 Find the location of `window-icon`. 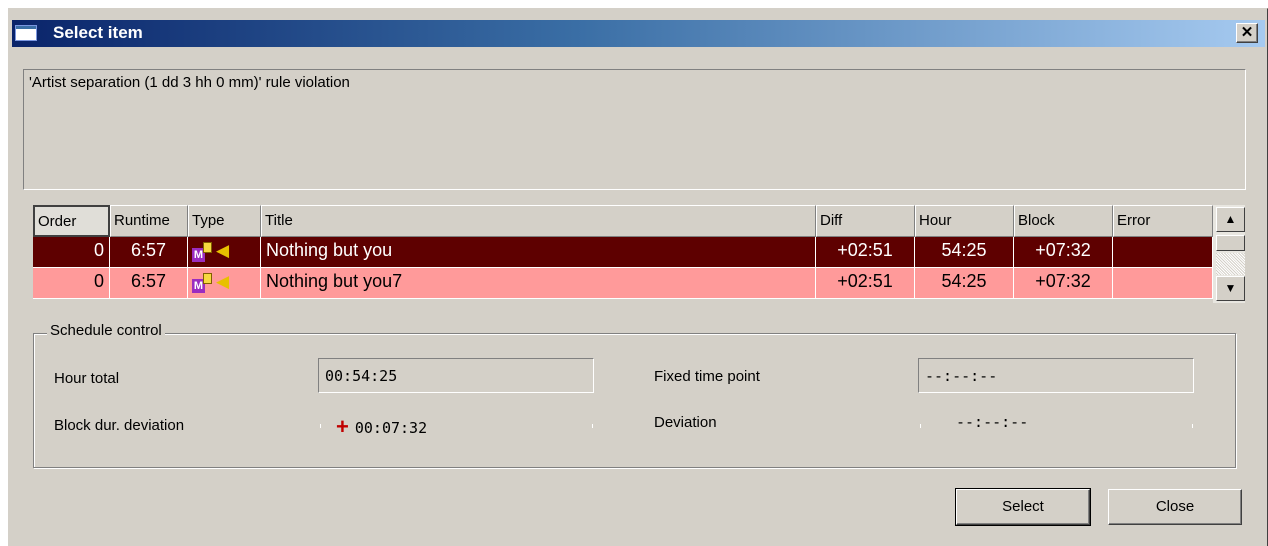

window-icon is located at coordinates (26, 33).